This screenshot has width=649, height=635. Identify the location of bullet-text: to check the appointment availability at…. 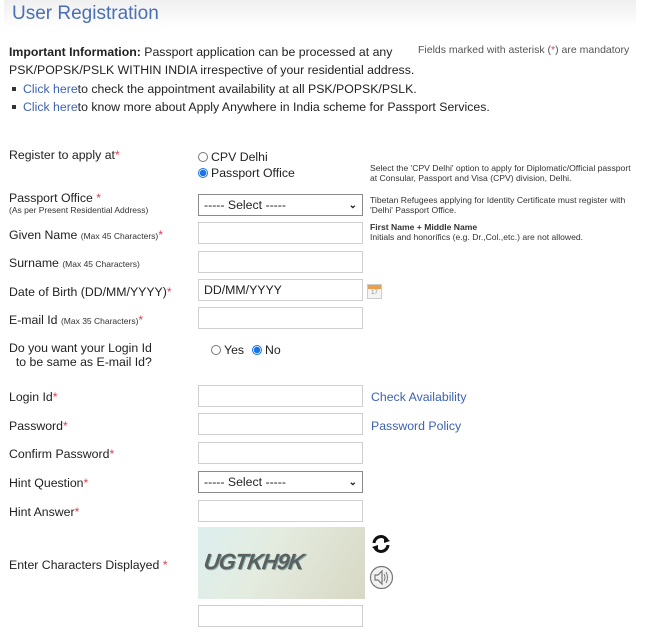
(247, 89).